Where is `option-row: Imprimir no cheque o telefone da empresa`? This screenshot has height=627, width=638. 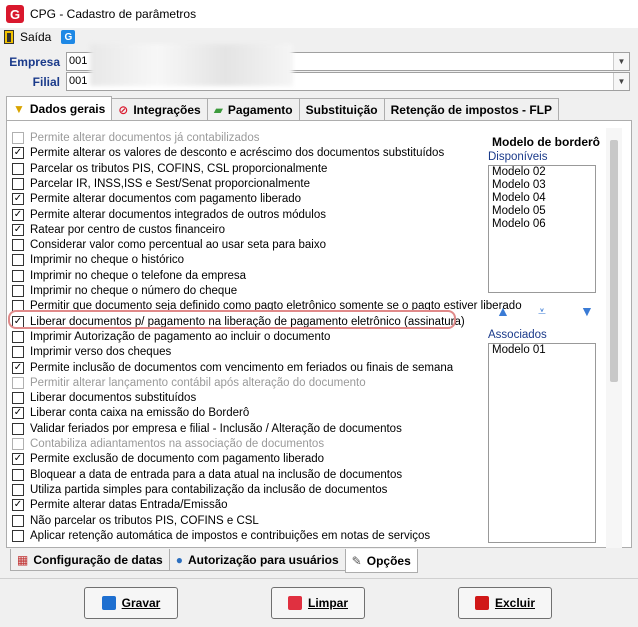 option-row: Imprimir no cheque o telefone da empresa is located at coordinates (129, 276).